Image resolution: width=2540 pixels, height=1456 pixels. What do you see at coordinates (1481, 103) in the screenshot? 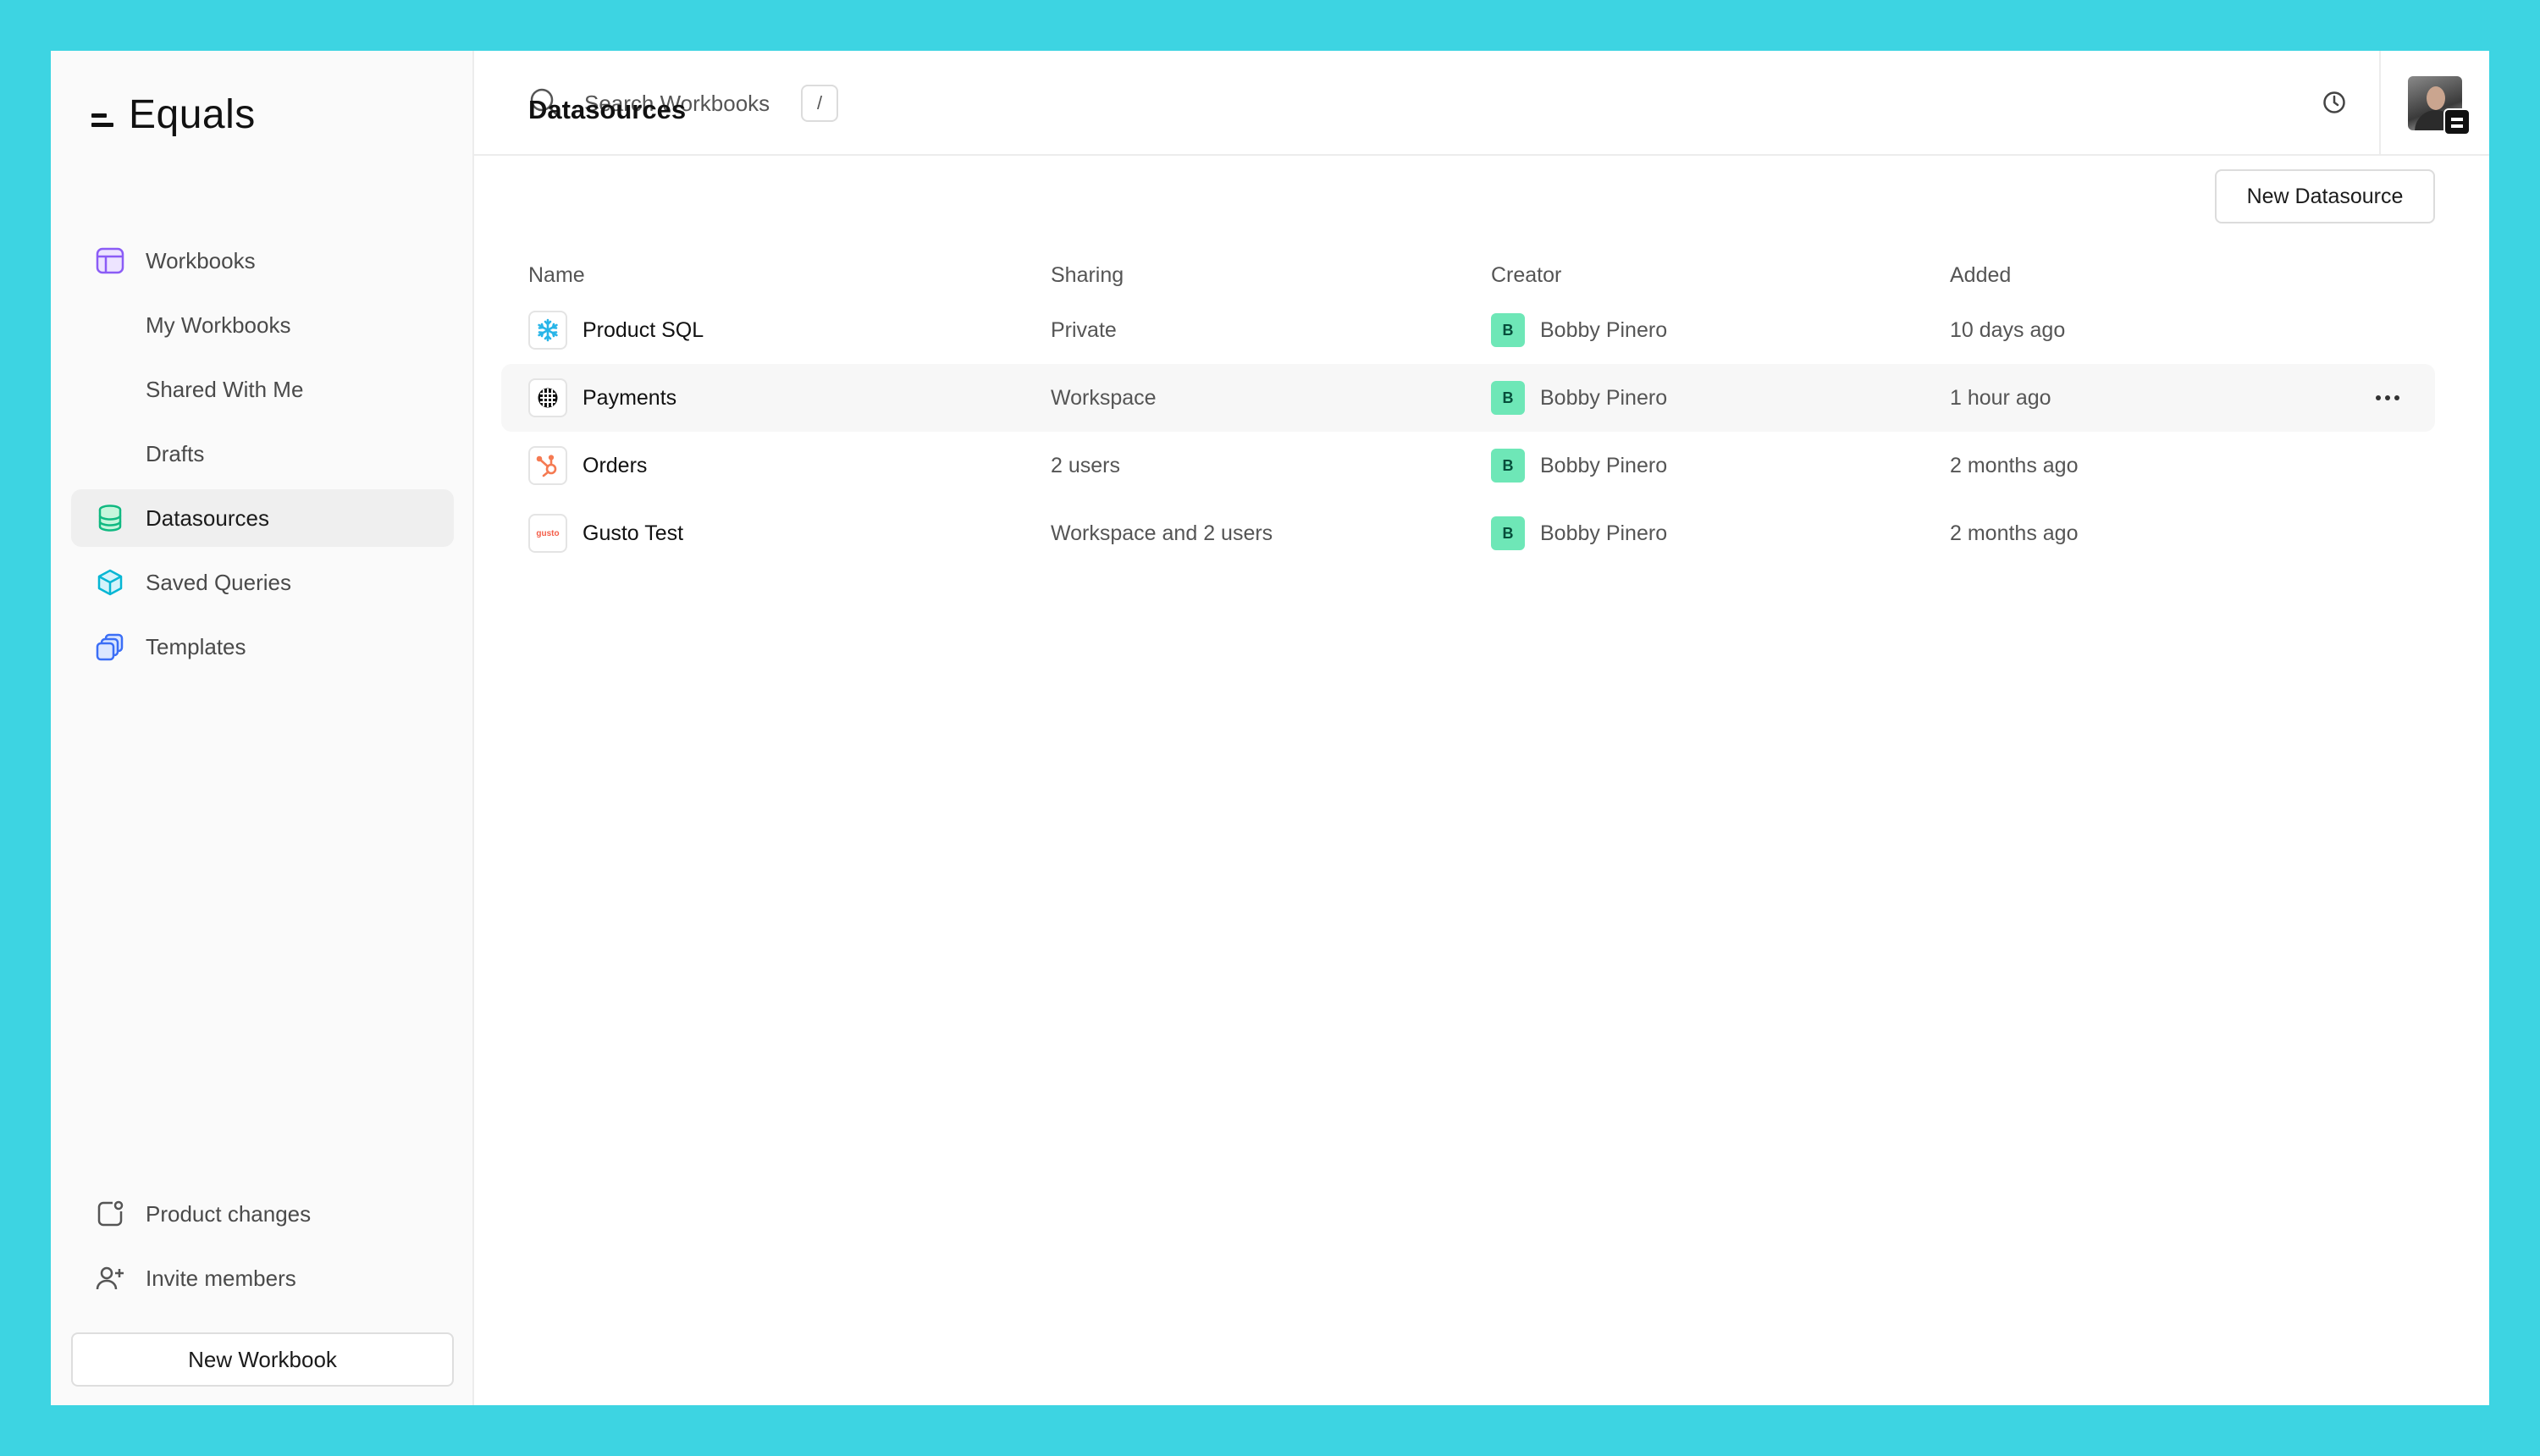
I see `topbar: /` at bounding box center [1481, 103].